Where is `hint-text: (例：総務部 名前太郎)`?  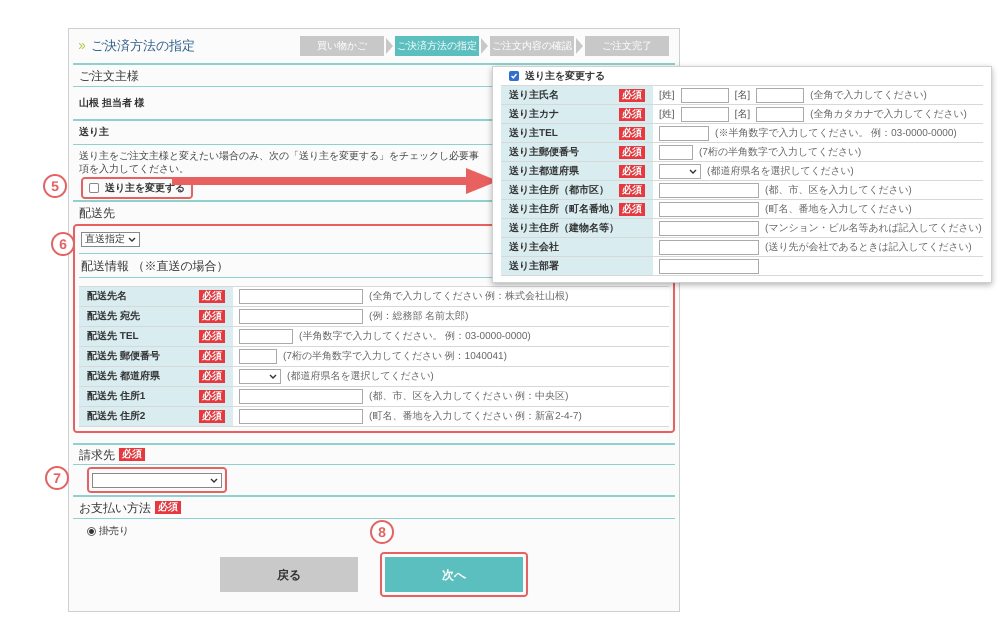 hint-text: (例：総務部 名前太郎) is located at coordinates (418, 317).